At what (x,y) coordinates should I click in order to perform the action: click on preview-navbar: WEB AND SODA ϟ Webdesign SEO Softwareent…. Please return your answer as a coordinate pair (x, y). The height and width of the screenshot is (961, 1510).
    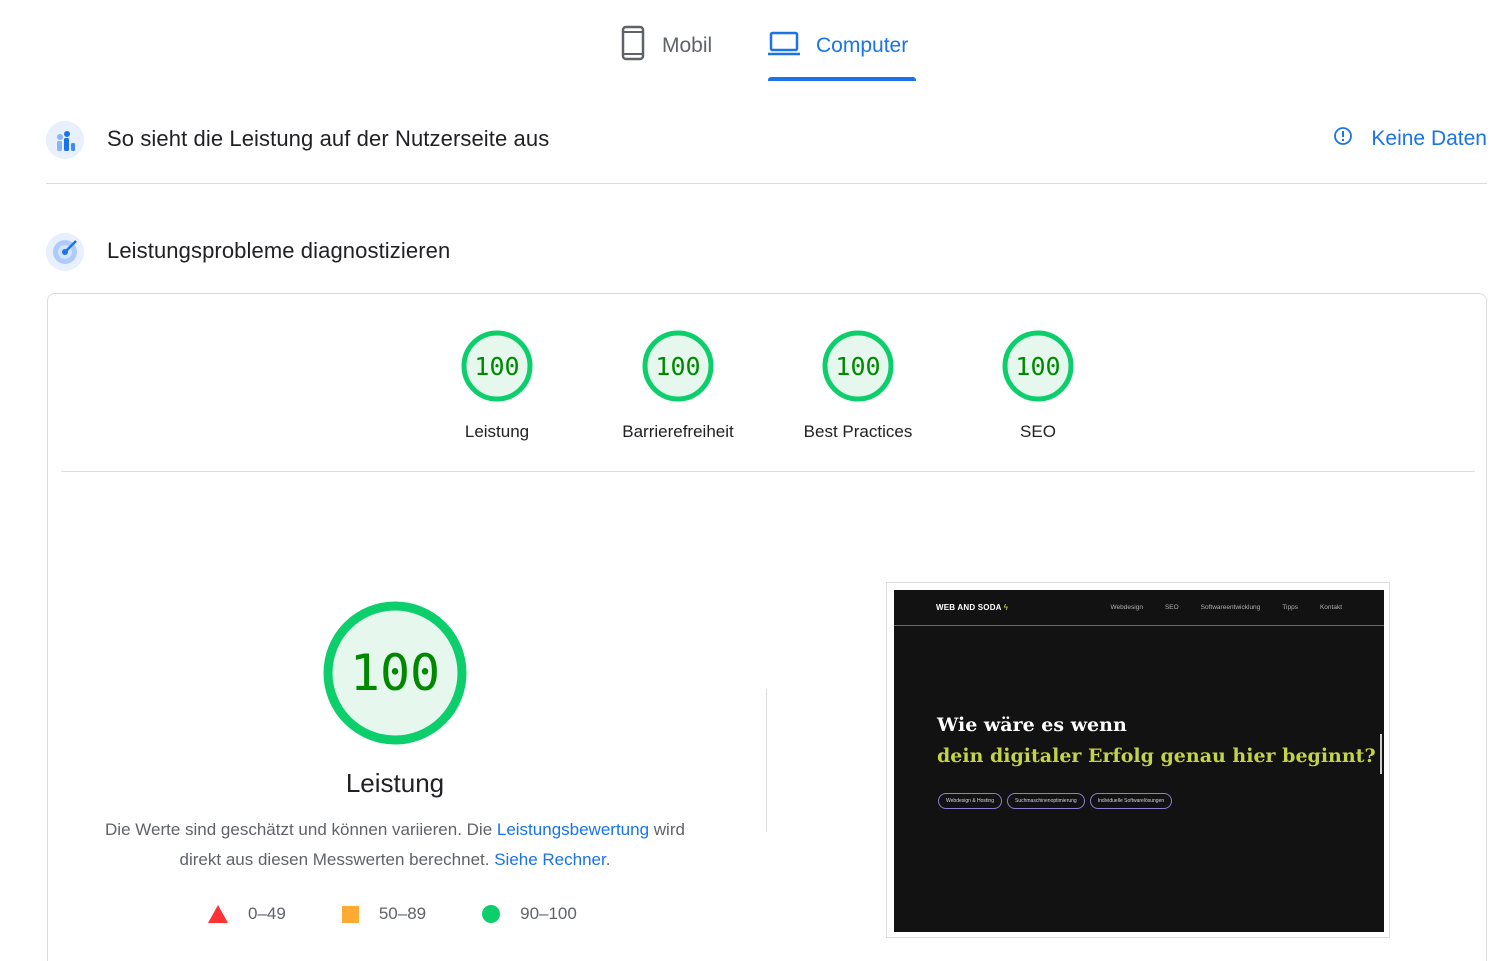
    Looking at the image, I should click on (1139, 608).